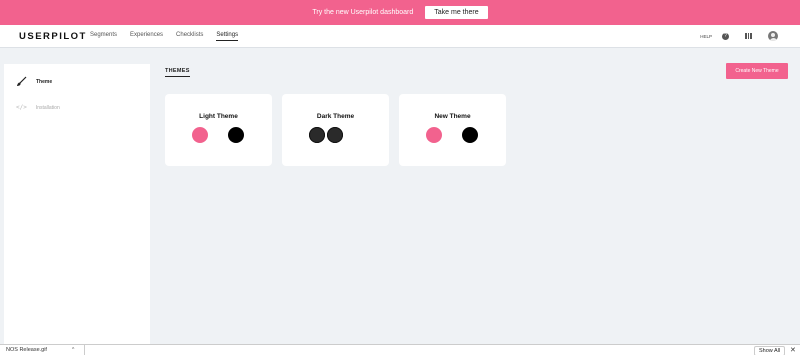  What do you see at coordinates (706, 36) in the screenshot?
I see `help-label: HELP` at bounding box center [706, 36].